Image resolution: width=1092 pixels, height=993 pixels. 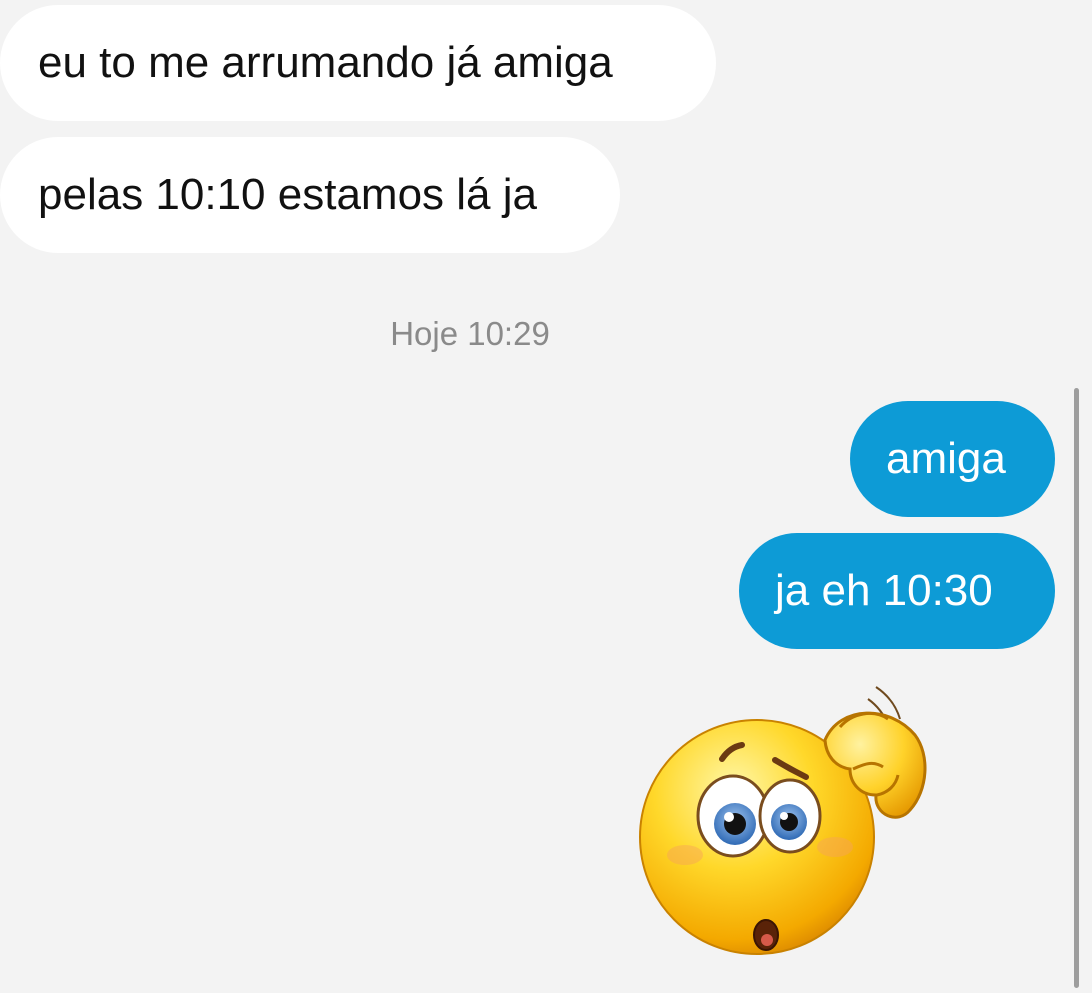 I want to click on outgoing-message-bubble: ja eh 10:30, so click(x=897, y=591).